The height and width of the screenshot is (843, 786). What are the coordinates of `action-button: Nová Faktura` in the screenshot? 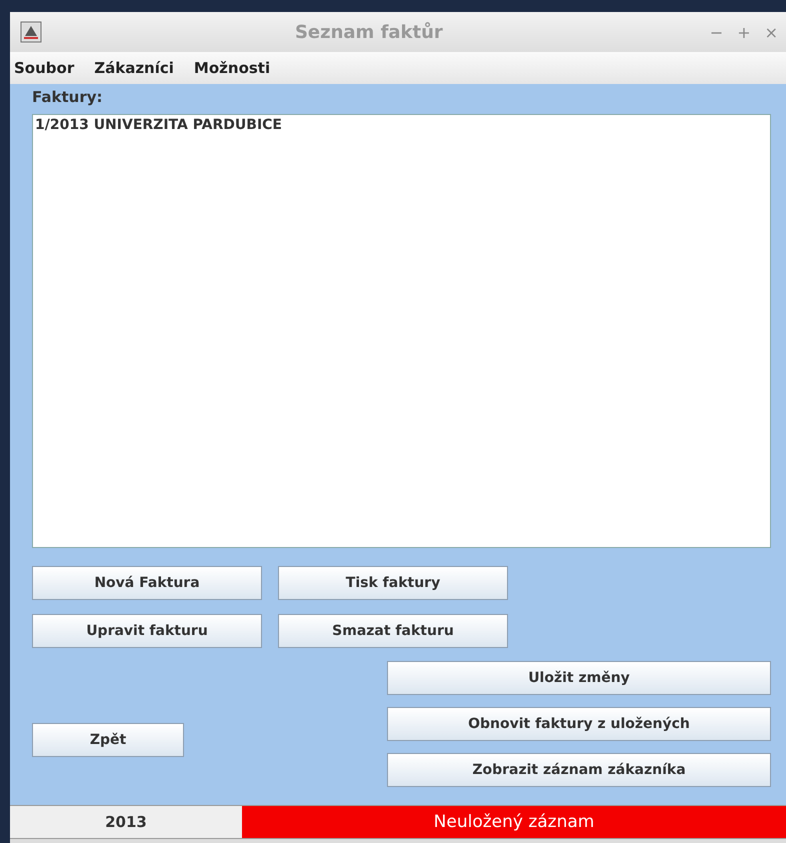 It's located at (147, 583).